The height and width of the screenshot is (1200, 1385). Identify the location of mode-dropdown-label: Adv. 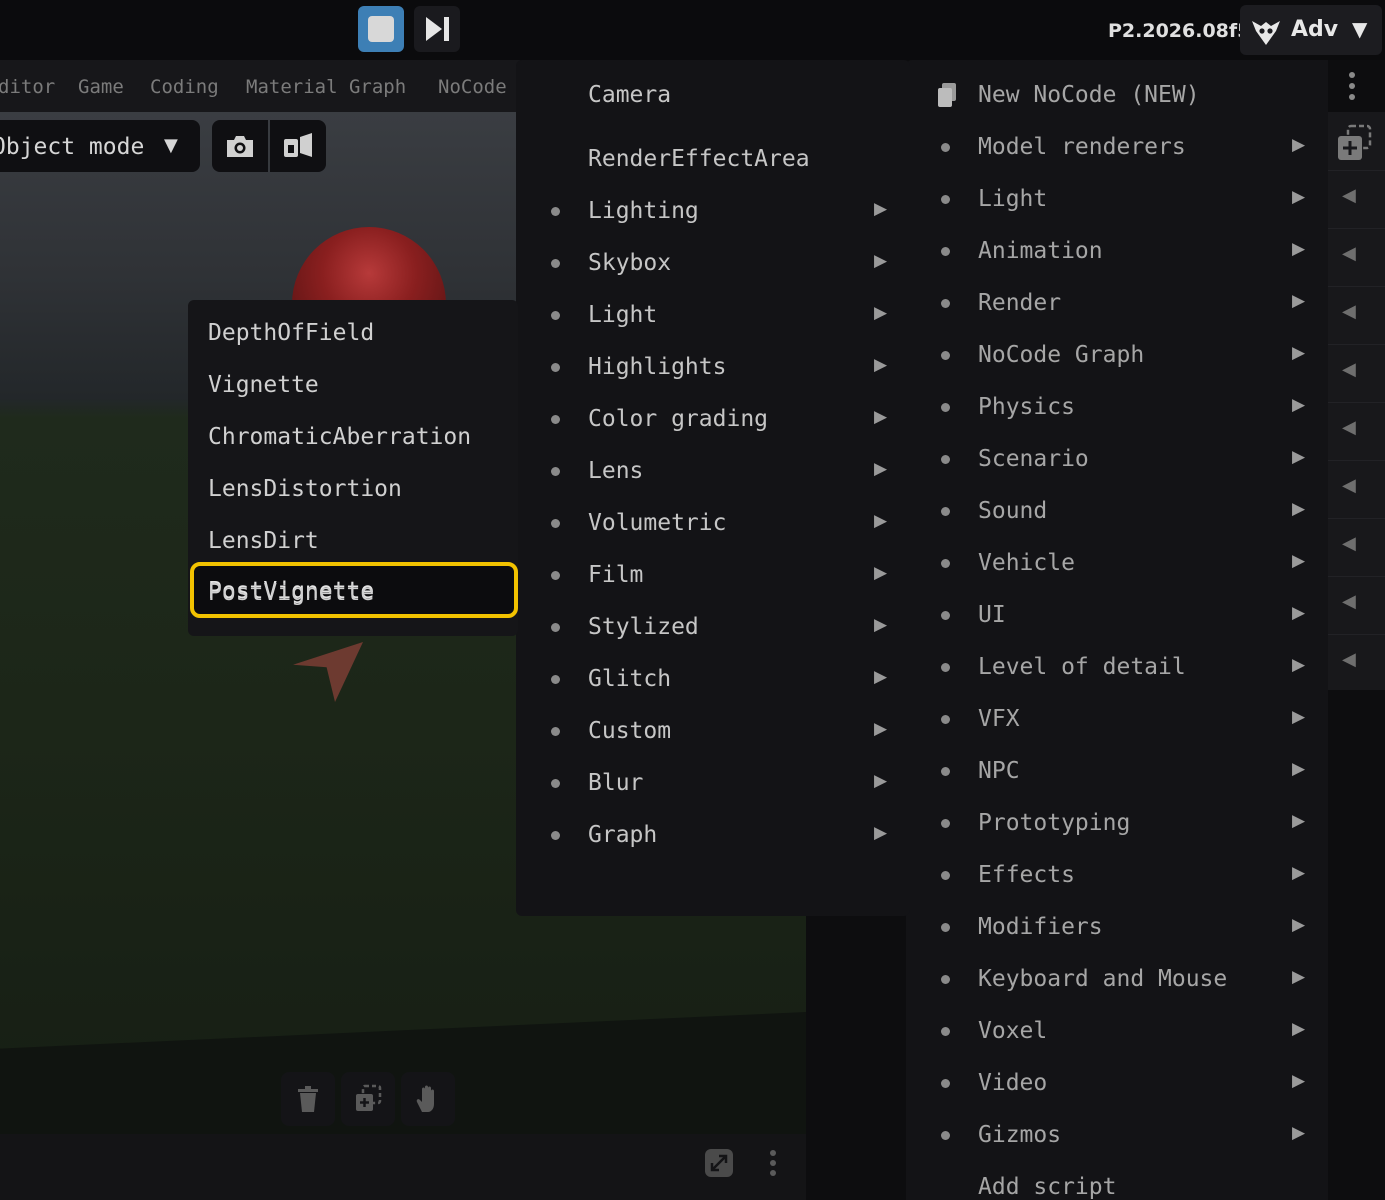
(1315, 29).